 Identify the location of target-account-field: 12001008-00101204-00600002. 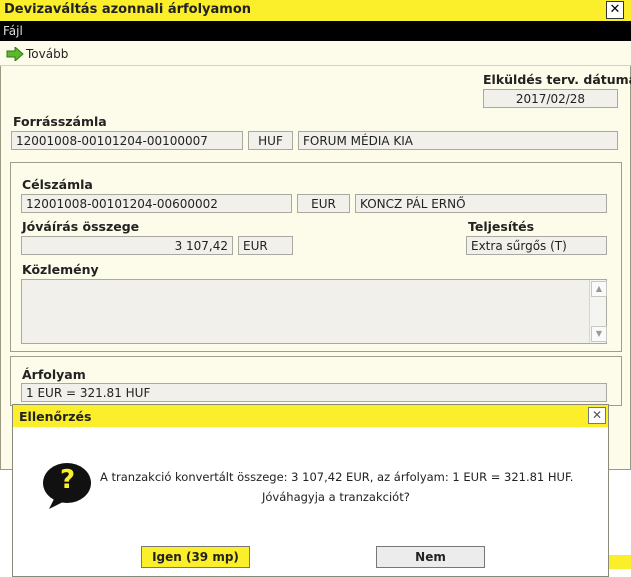
(156, 203).